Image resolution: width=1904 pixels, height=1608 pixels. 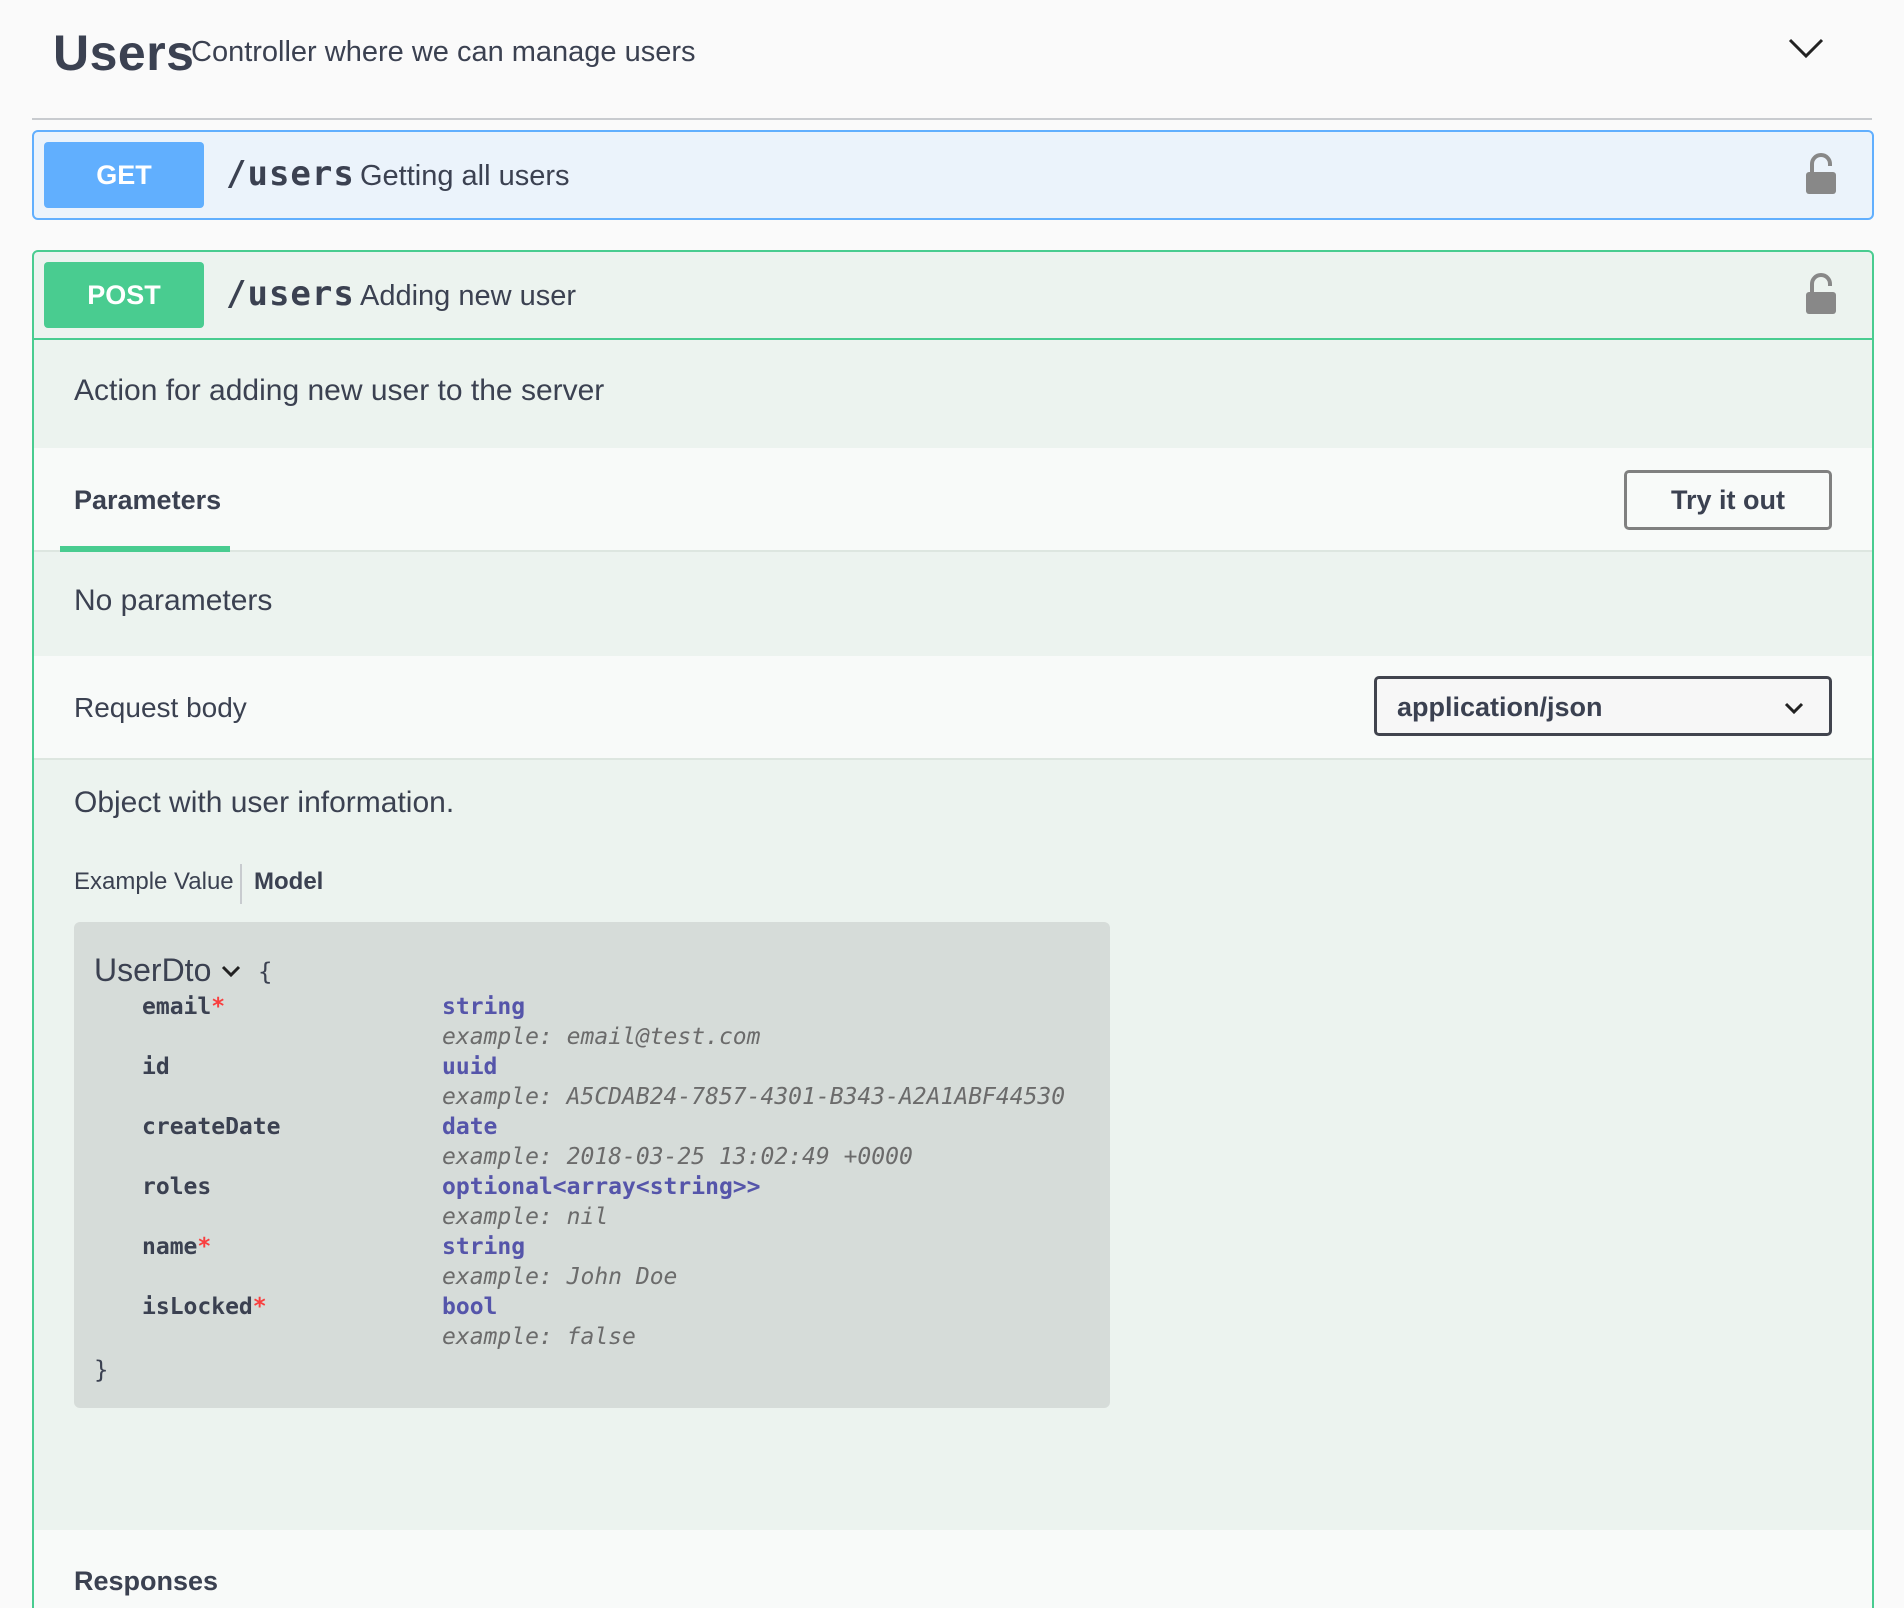 I want to click on tab-parameters: Parameters, so click(x=145, y=500).